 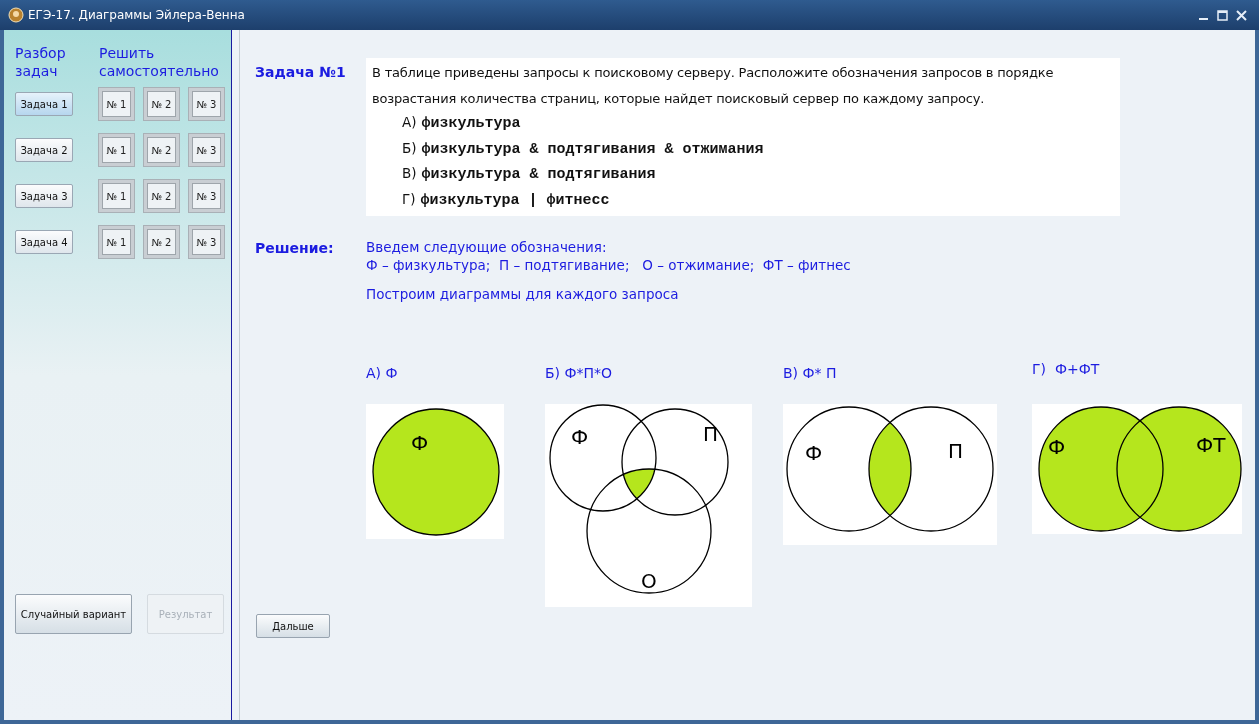 What do you see at coordinates (293, 626) in the screenshot?
I see `next-button: Дальше` at bounding box center [293, 626].